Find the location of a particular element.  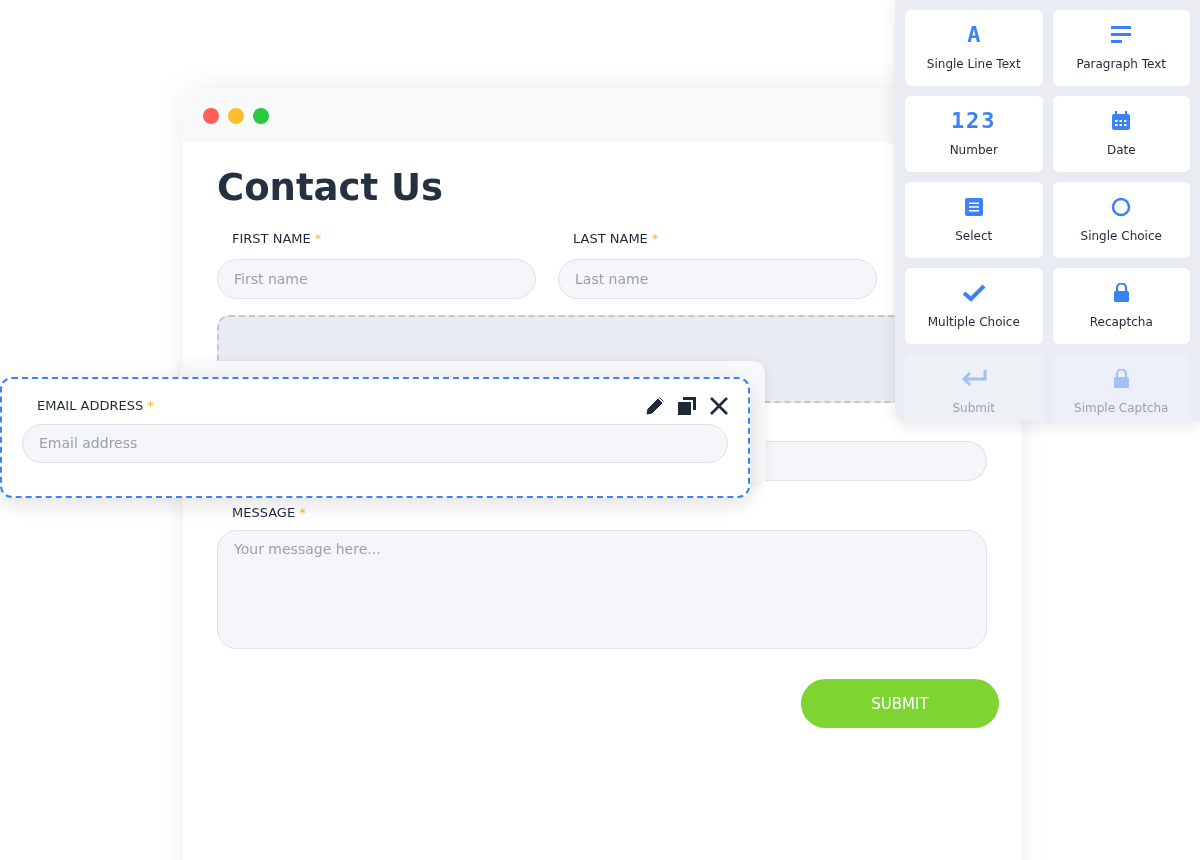

pencil-icon is located at coordinates (655, 405).